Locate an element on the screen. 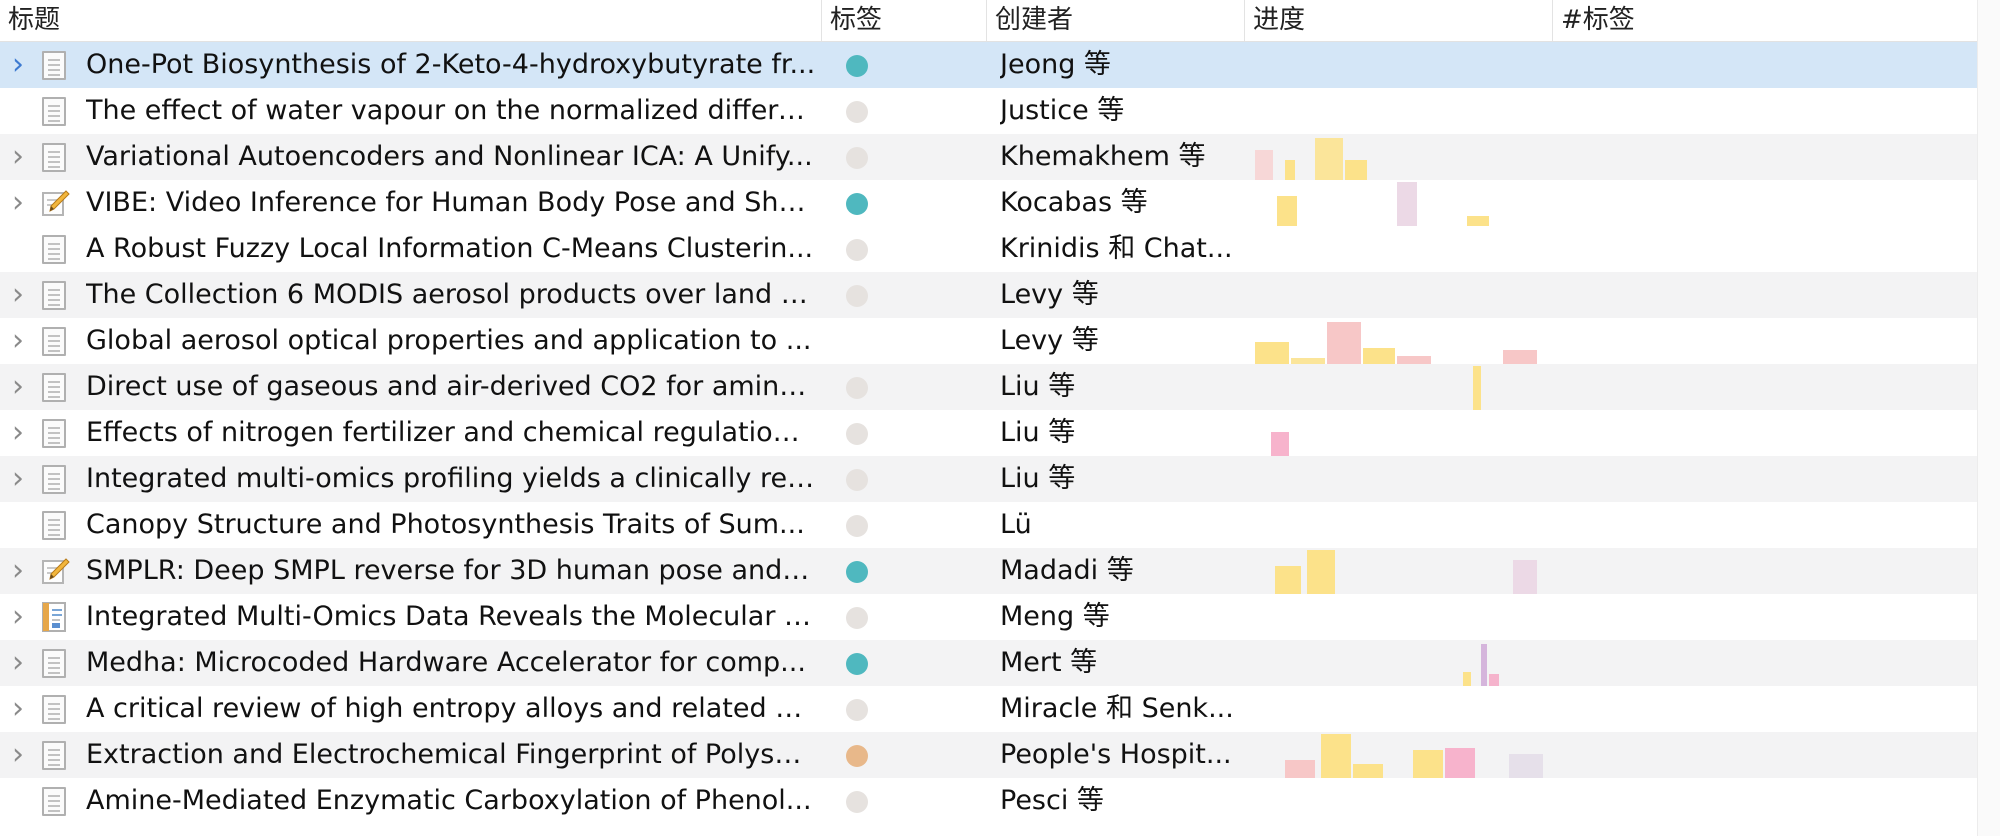  item-creator: Meng 等 is located at coordinates (1055, 616).